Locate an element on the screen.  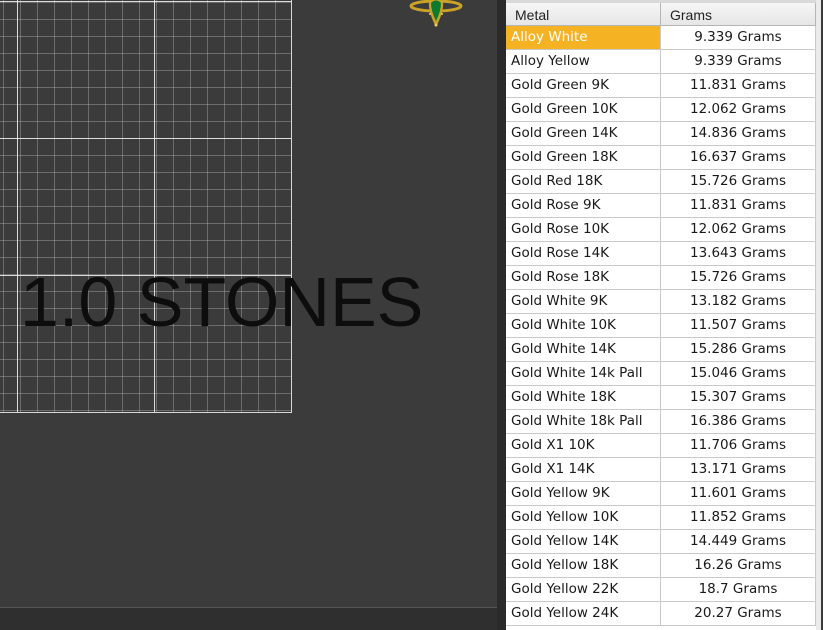
table-row: Gold Red 18K 15.726 Grams is located at coordinates (661, 182).